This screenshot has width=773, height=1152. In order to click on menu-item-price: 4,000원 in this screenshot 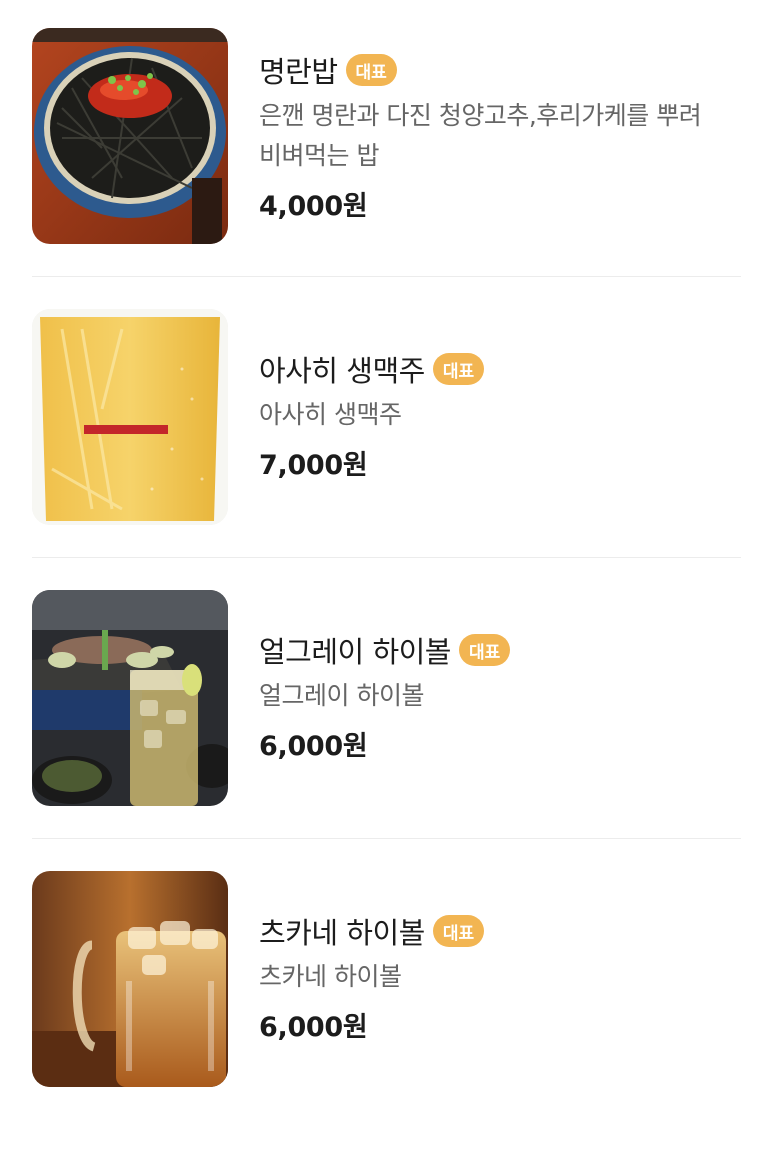, I will do `click(313, 206)`.